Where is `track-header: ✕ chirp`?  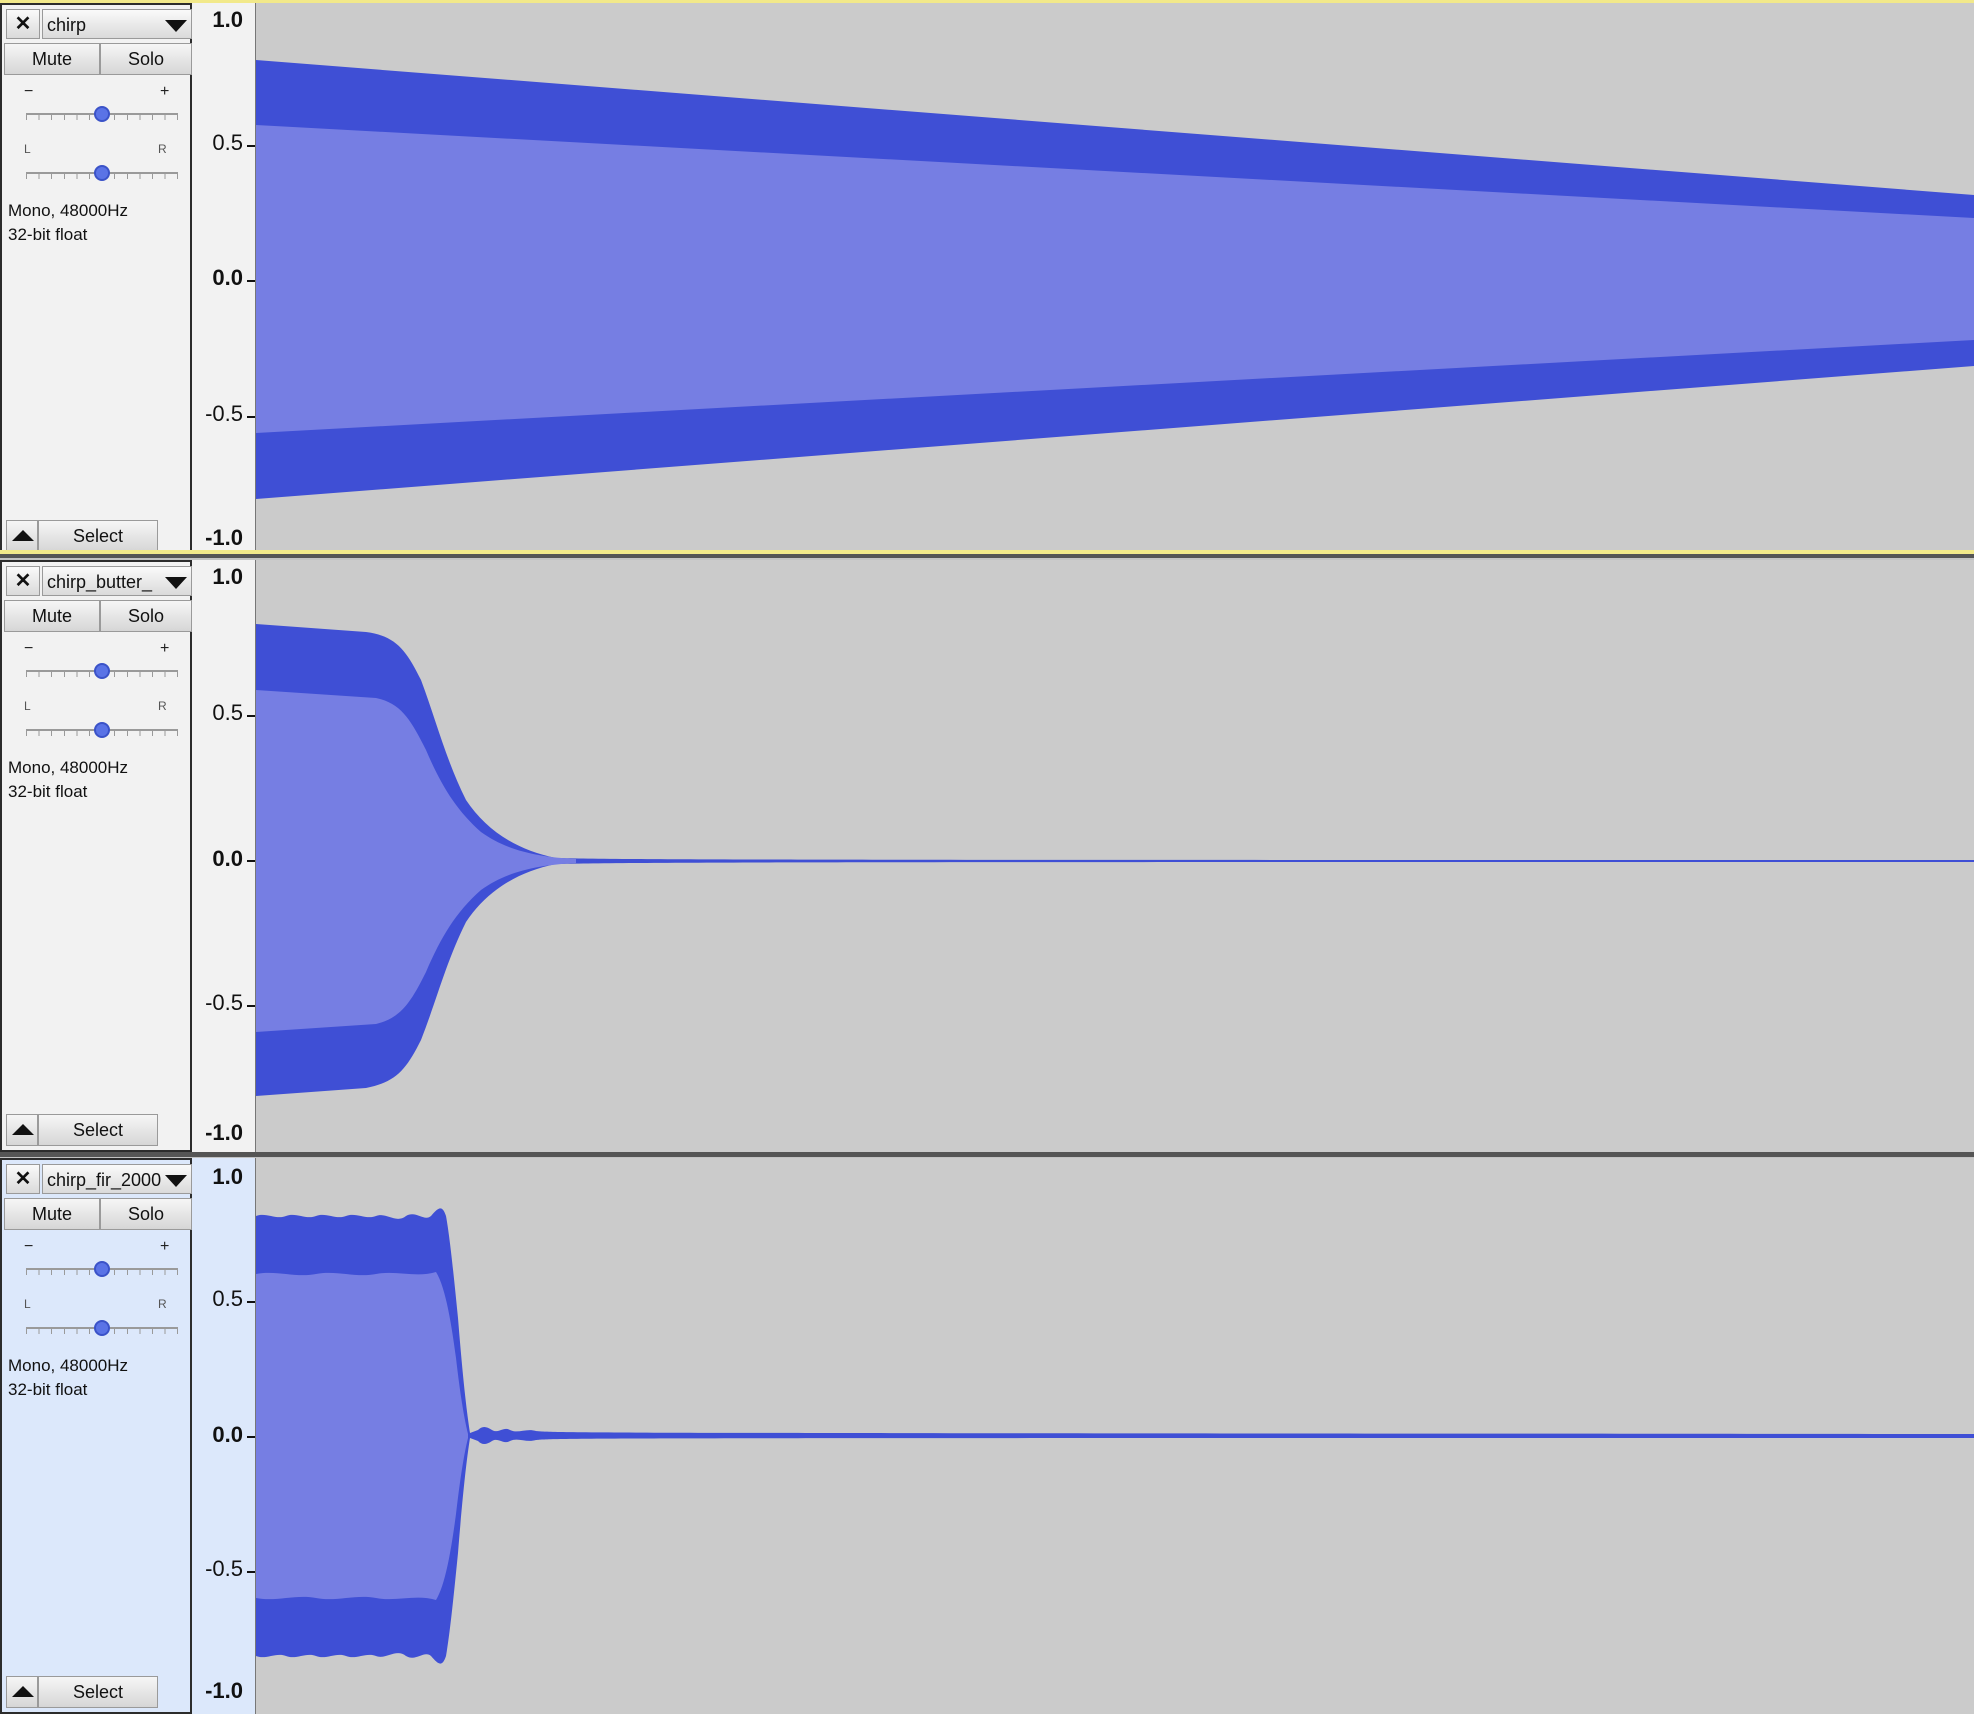 track-header: ✕ chirp is located at coordinates (98, 23).